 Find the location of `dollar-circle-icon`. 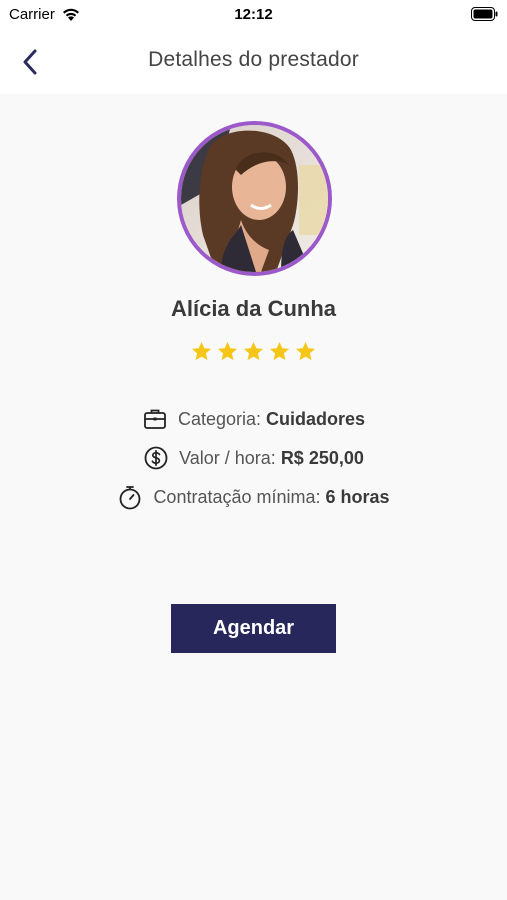

dollar-circle-icon is located at coordinates (156, 458).